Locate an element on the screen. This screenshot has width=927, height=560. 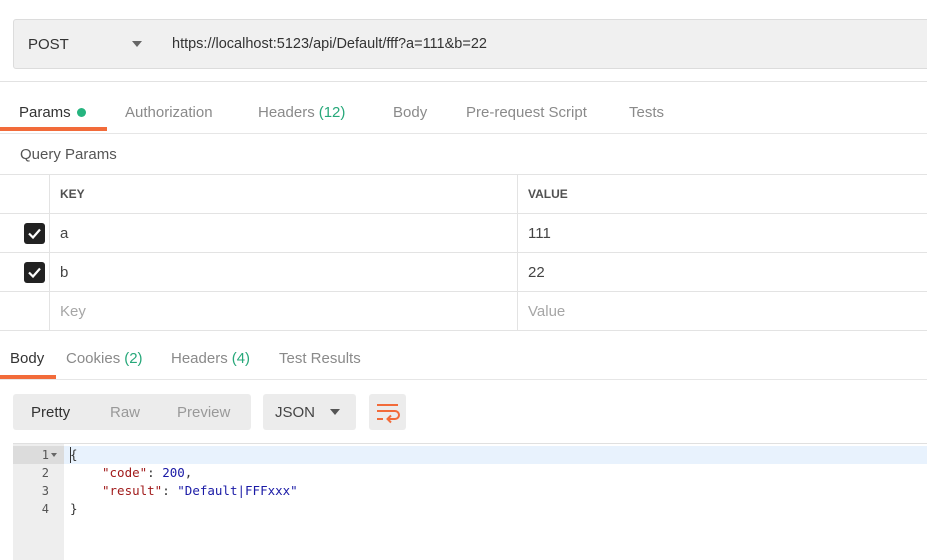
method-select: POST is located at coordinates (86, 44).